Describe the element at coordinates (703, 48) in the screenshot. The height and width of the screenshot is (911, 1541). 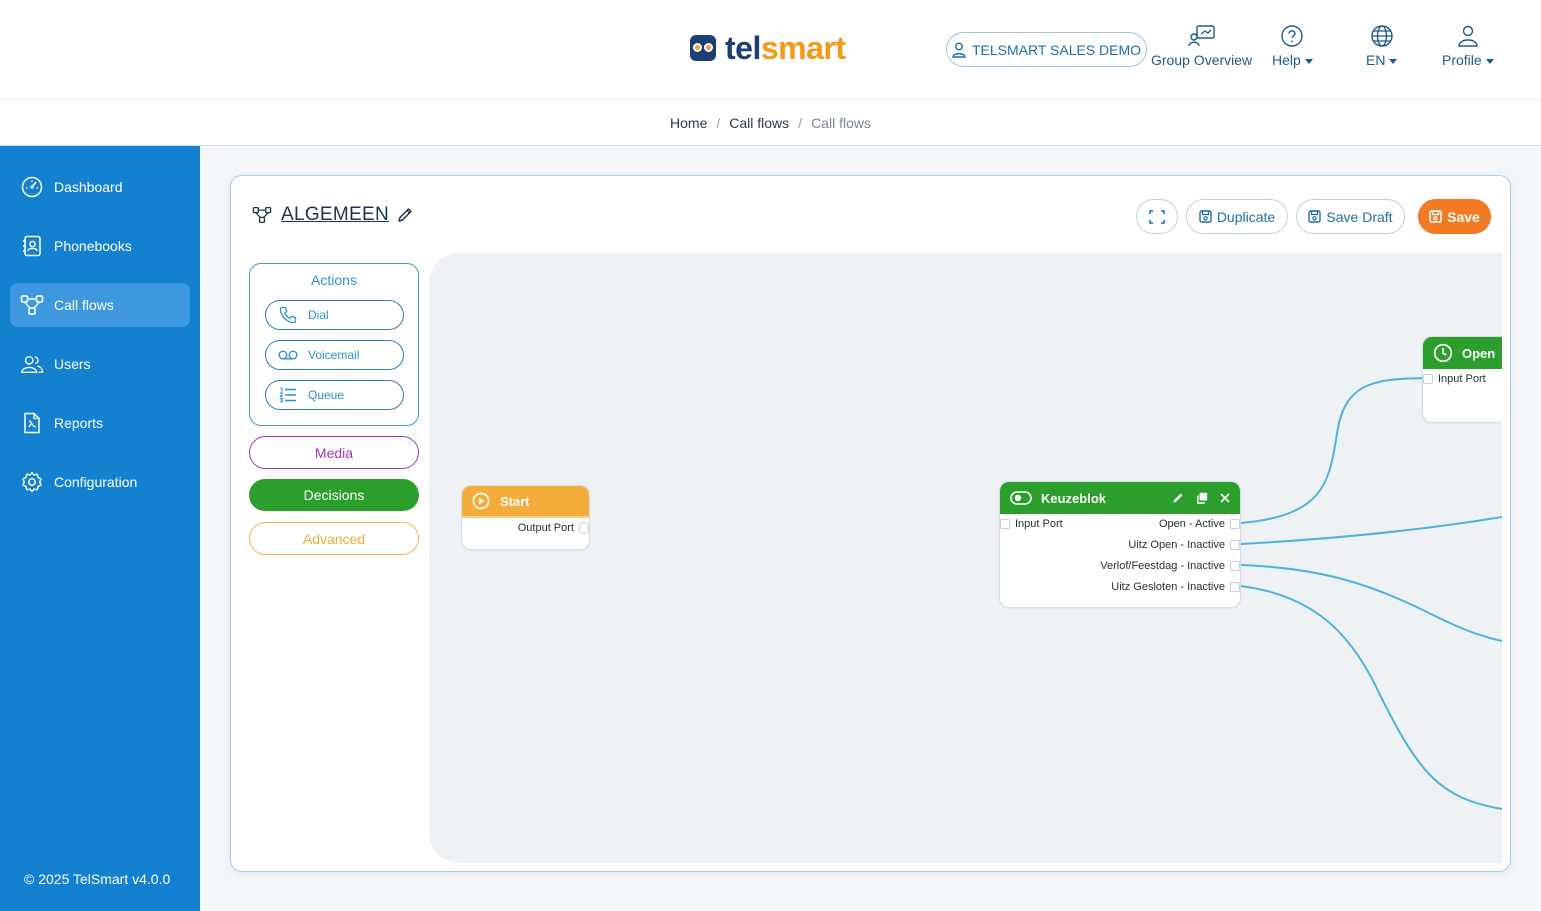
I see `owl-logo-icon` at that location.